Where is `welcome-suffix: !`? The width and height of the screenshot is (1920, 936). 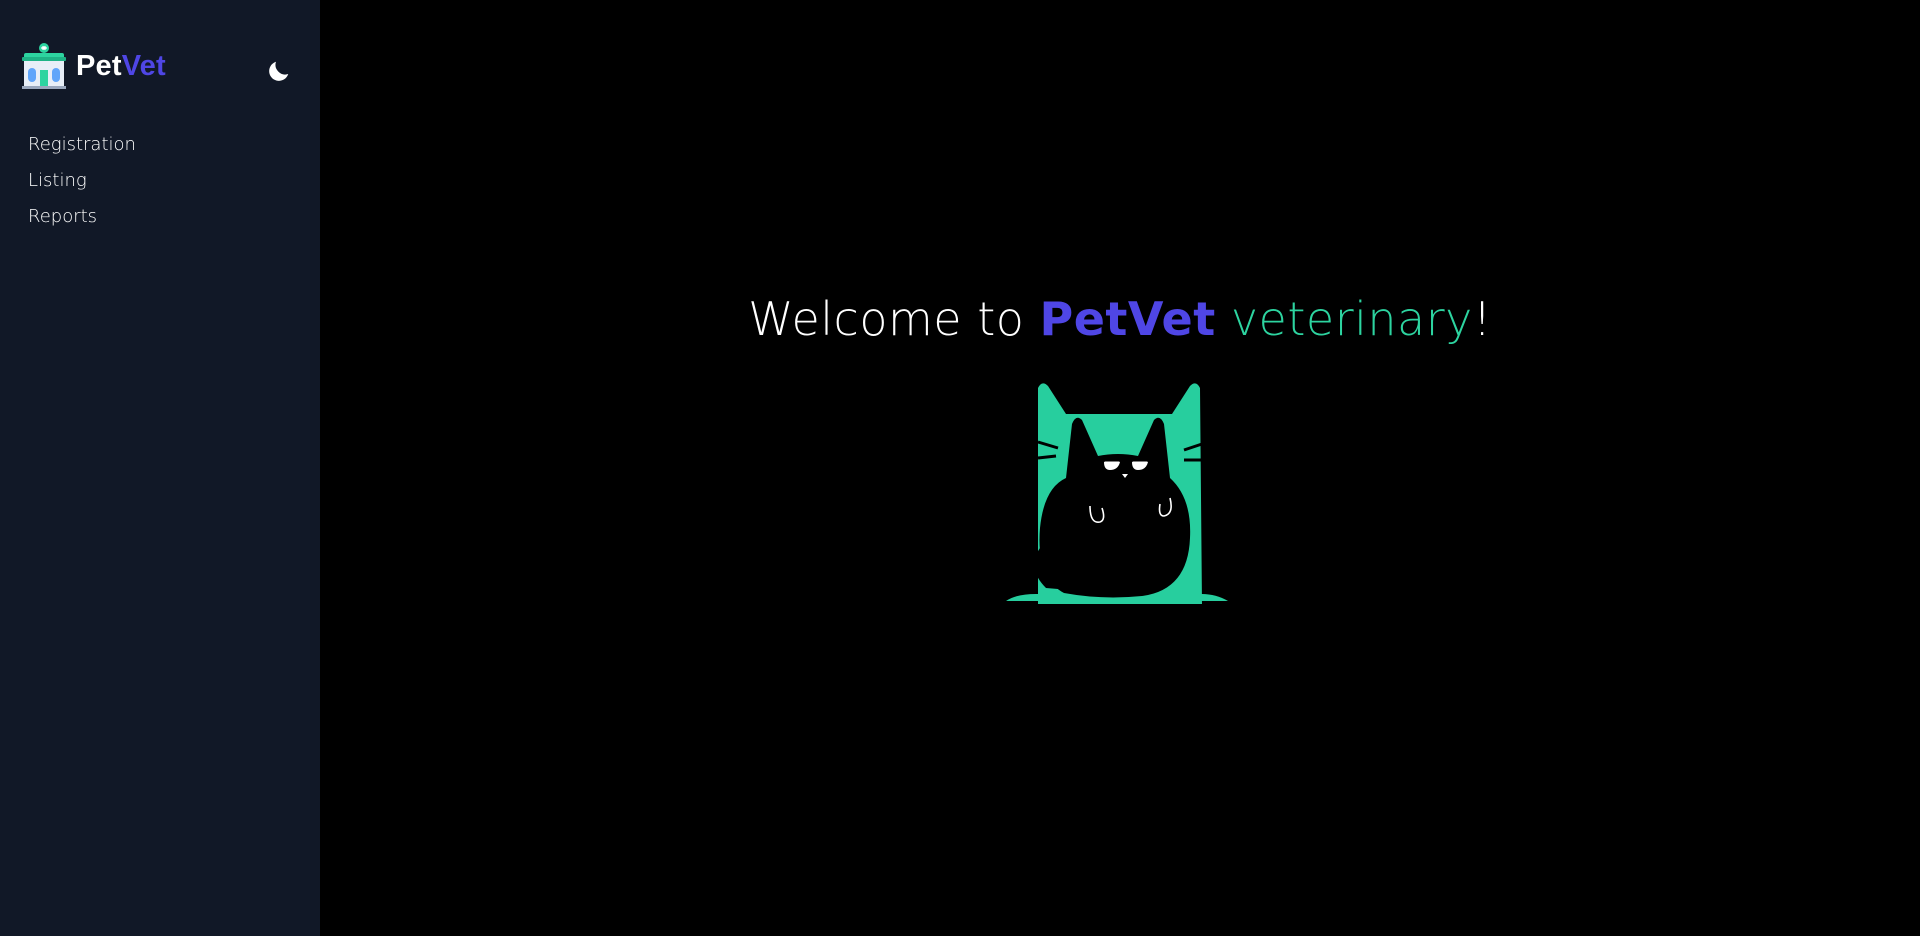 welcome-suffix: ! is located at coordinates (1482, 319).